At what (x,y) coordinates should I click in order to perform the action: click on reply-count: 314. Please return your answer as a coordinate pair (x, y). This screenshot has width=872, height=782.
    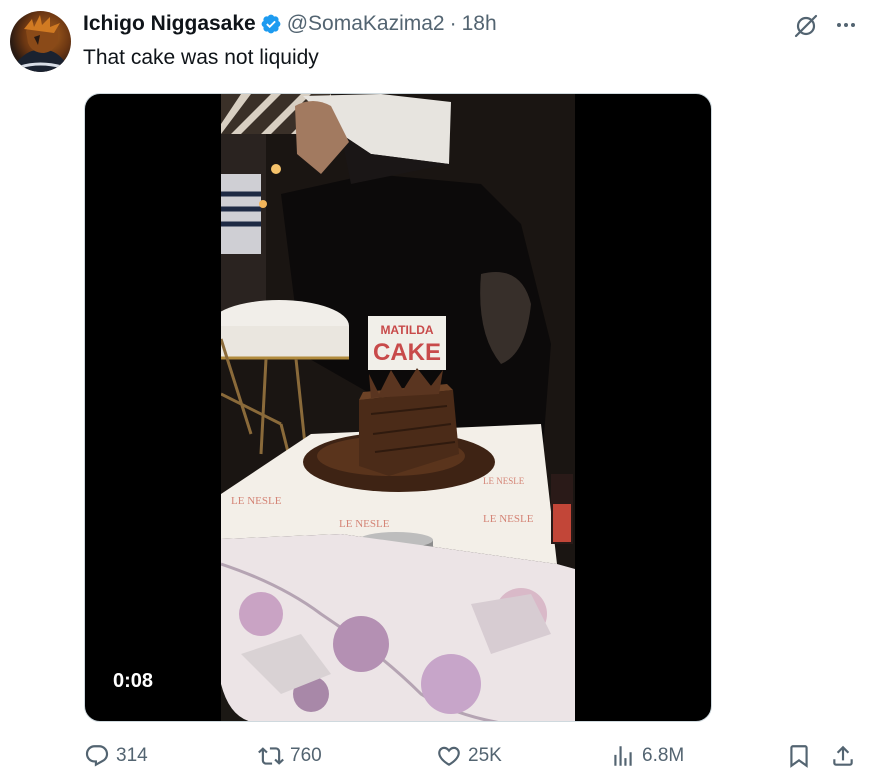
    Looking at the image, I should click on (132, 755).